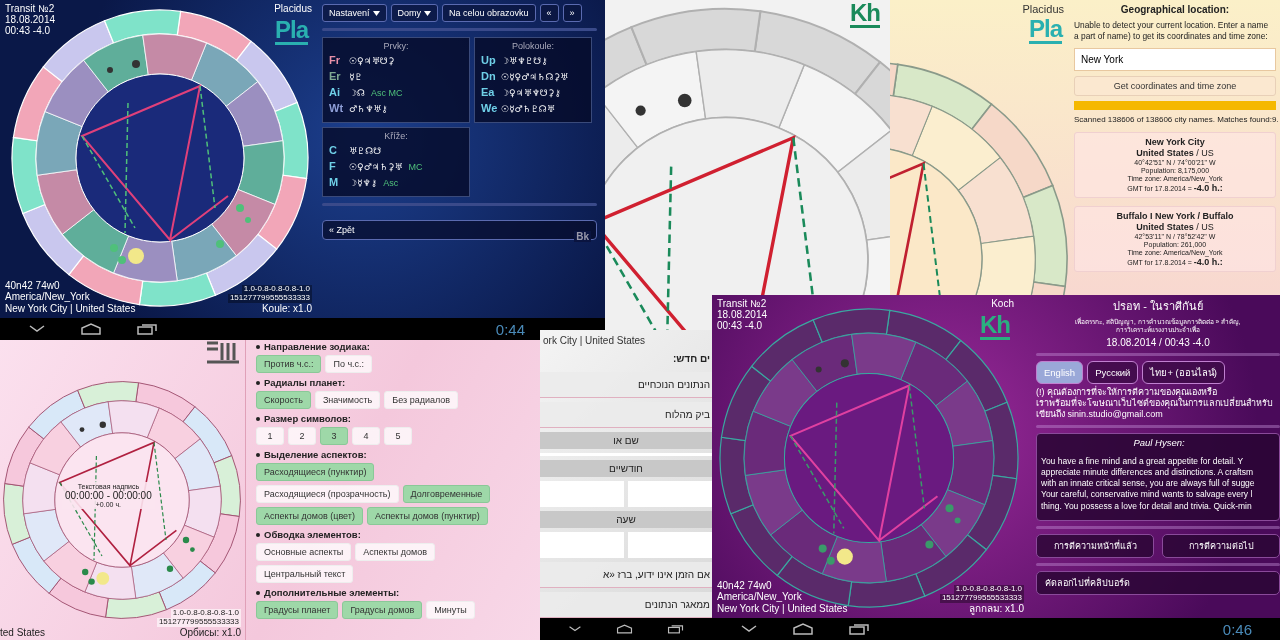  What do you see at coordinates (1158, 342) in the screenshot?
I see `chart-datetime: 18.08.2014 / 00:43 -4.0` at bounding box center [1158, 342].